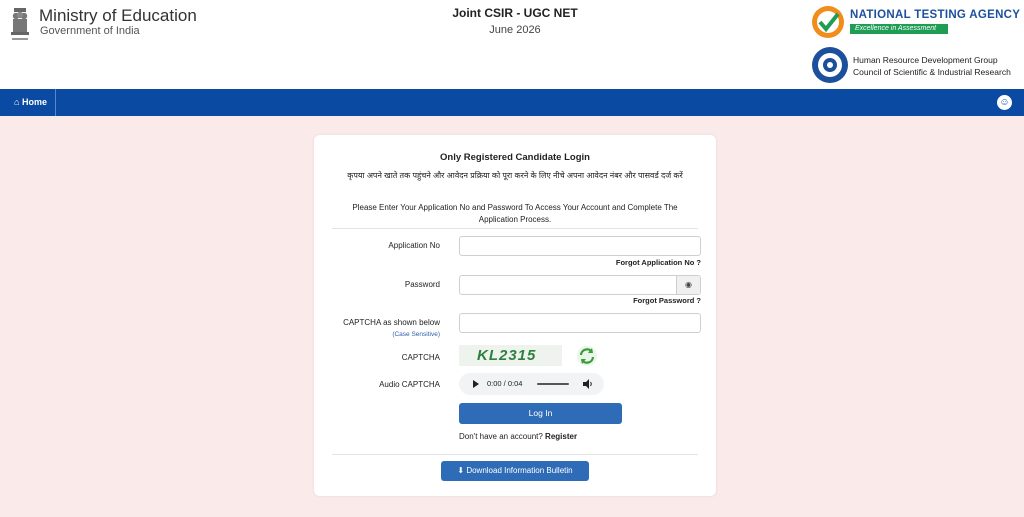 The image size is (1024, 517). Describe the element at coordinates (90, 31) in the screenshot. I see `government-name: Government of India` at that location.